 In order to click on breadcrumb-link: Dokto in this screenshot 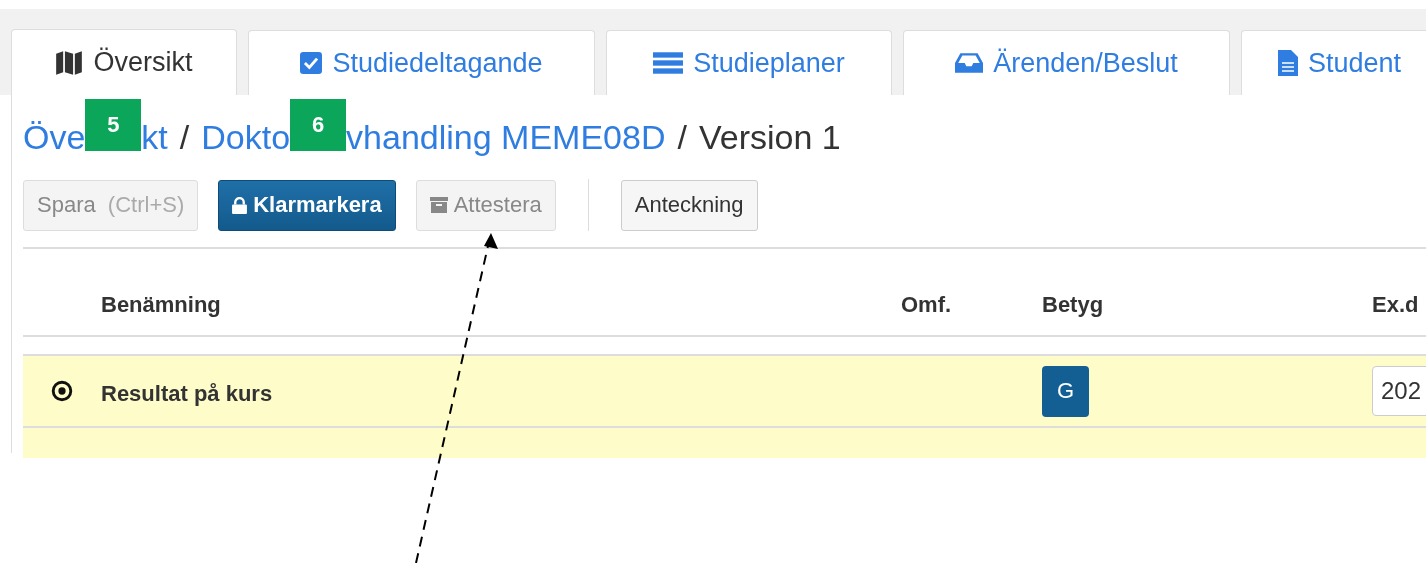, I will do `click(246, 137)`.